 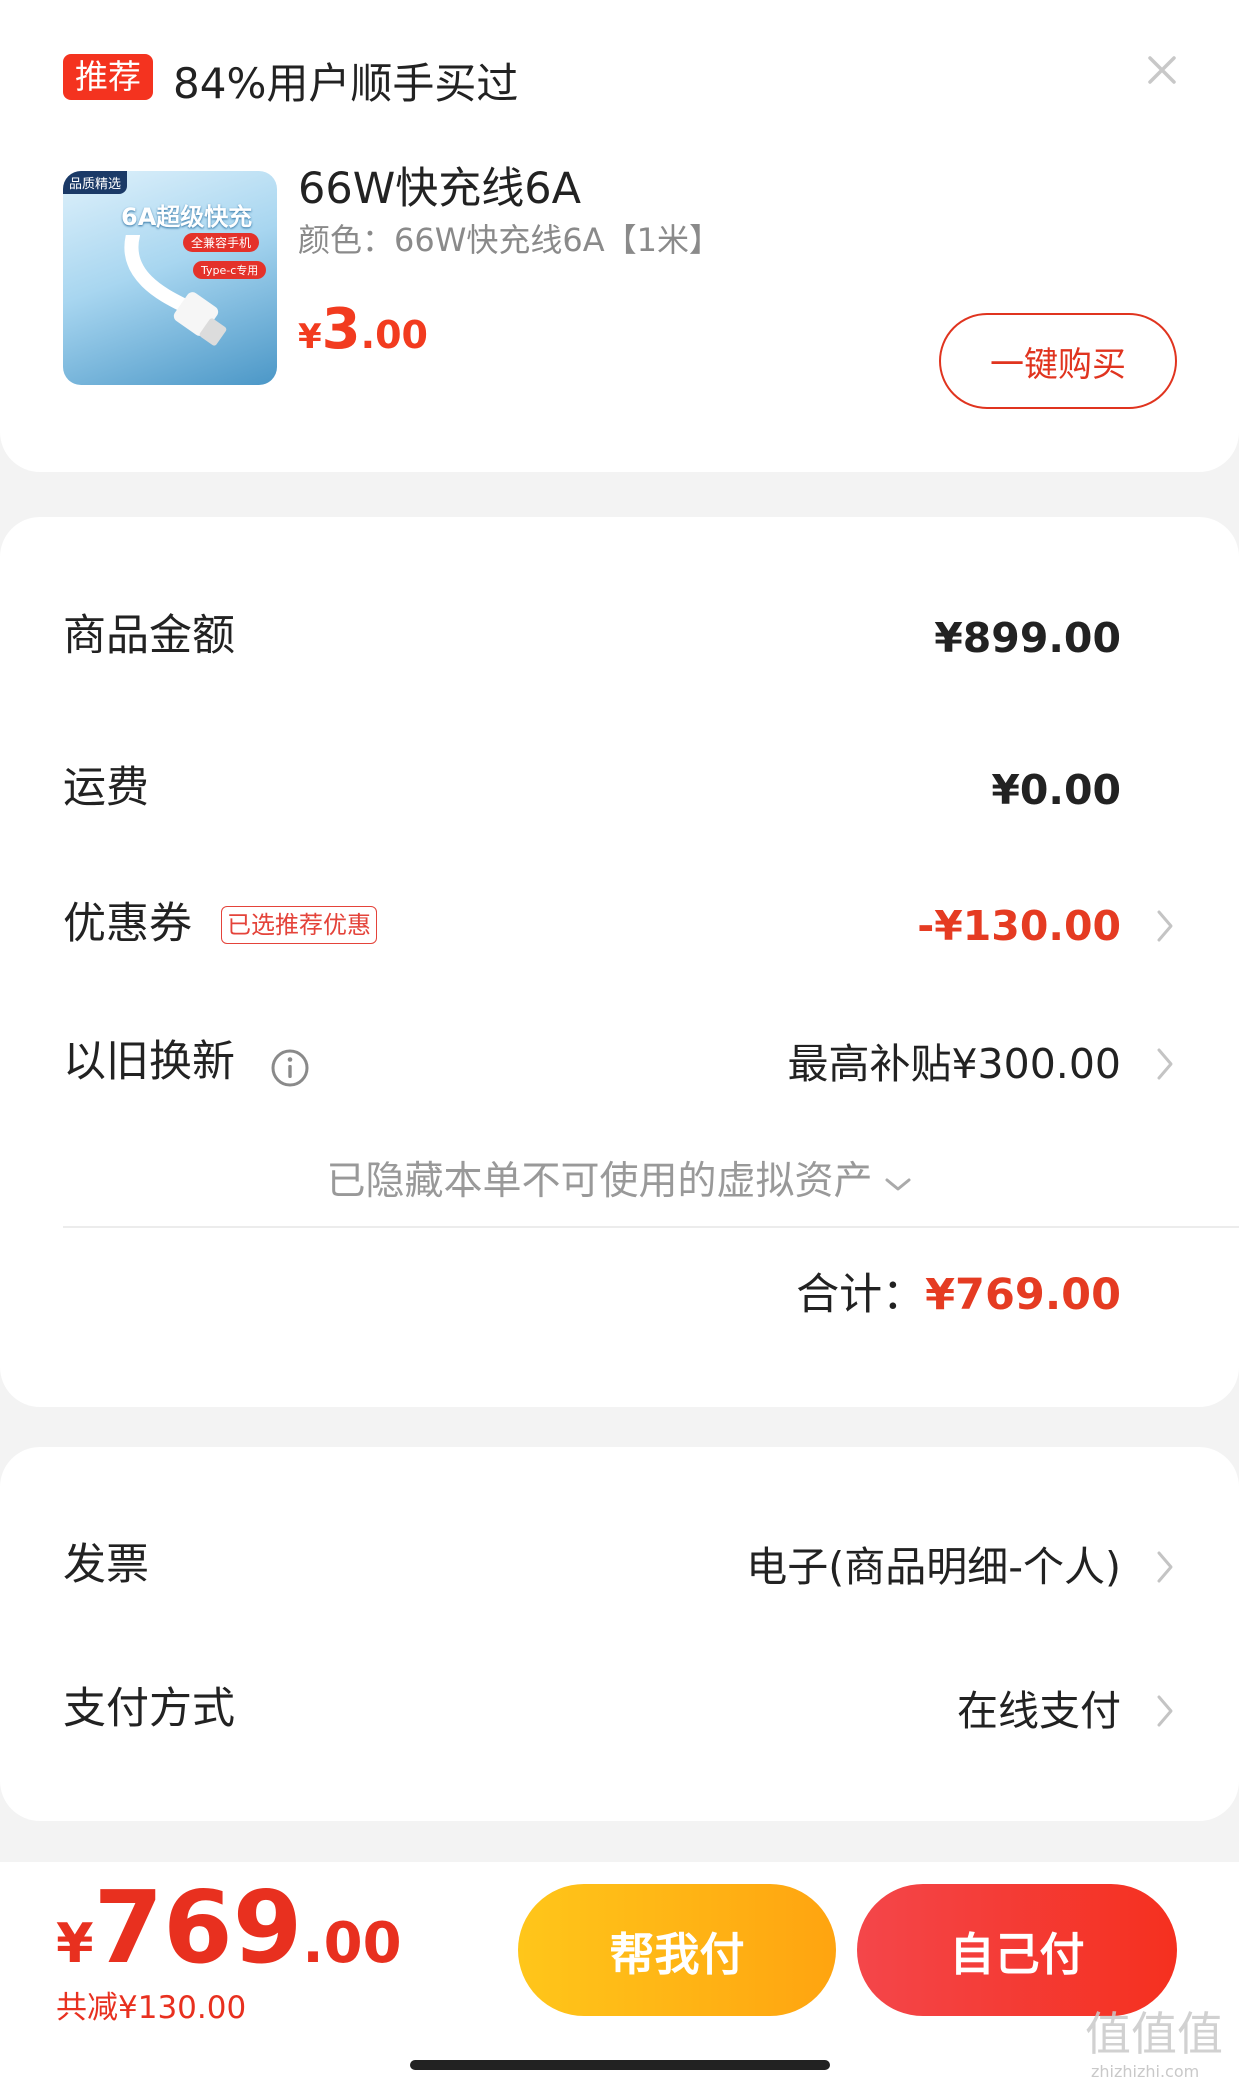 What do you see at coordinates (861, 1295) in the screenshot?
I see `total-label: 合计：` at bounding box center [861, 1295].